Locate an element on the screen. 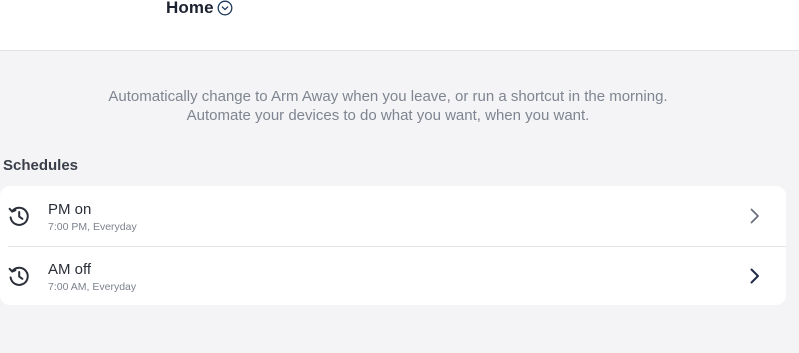 The height and width of the screenshot is (353, 799). chevron-down-circle-icon is located at coordinates (225, 8).